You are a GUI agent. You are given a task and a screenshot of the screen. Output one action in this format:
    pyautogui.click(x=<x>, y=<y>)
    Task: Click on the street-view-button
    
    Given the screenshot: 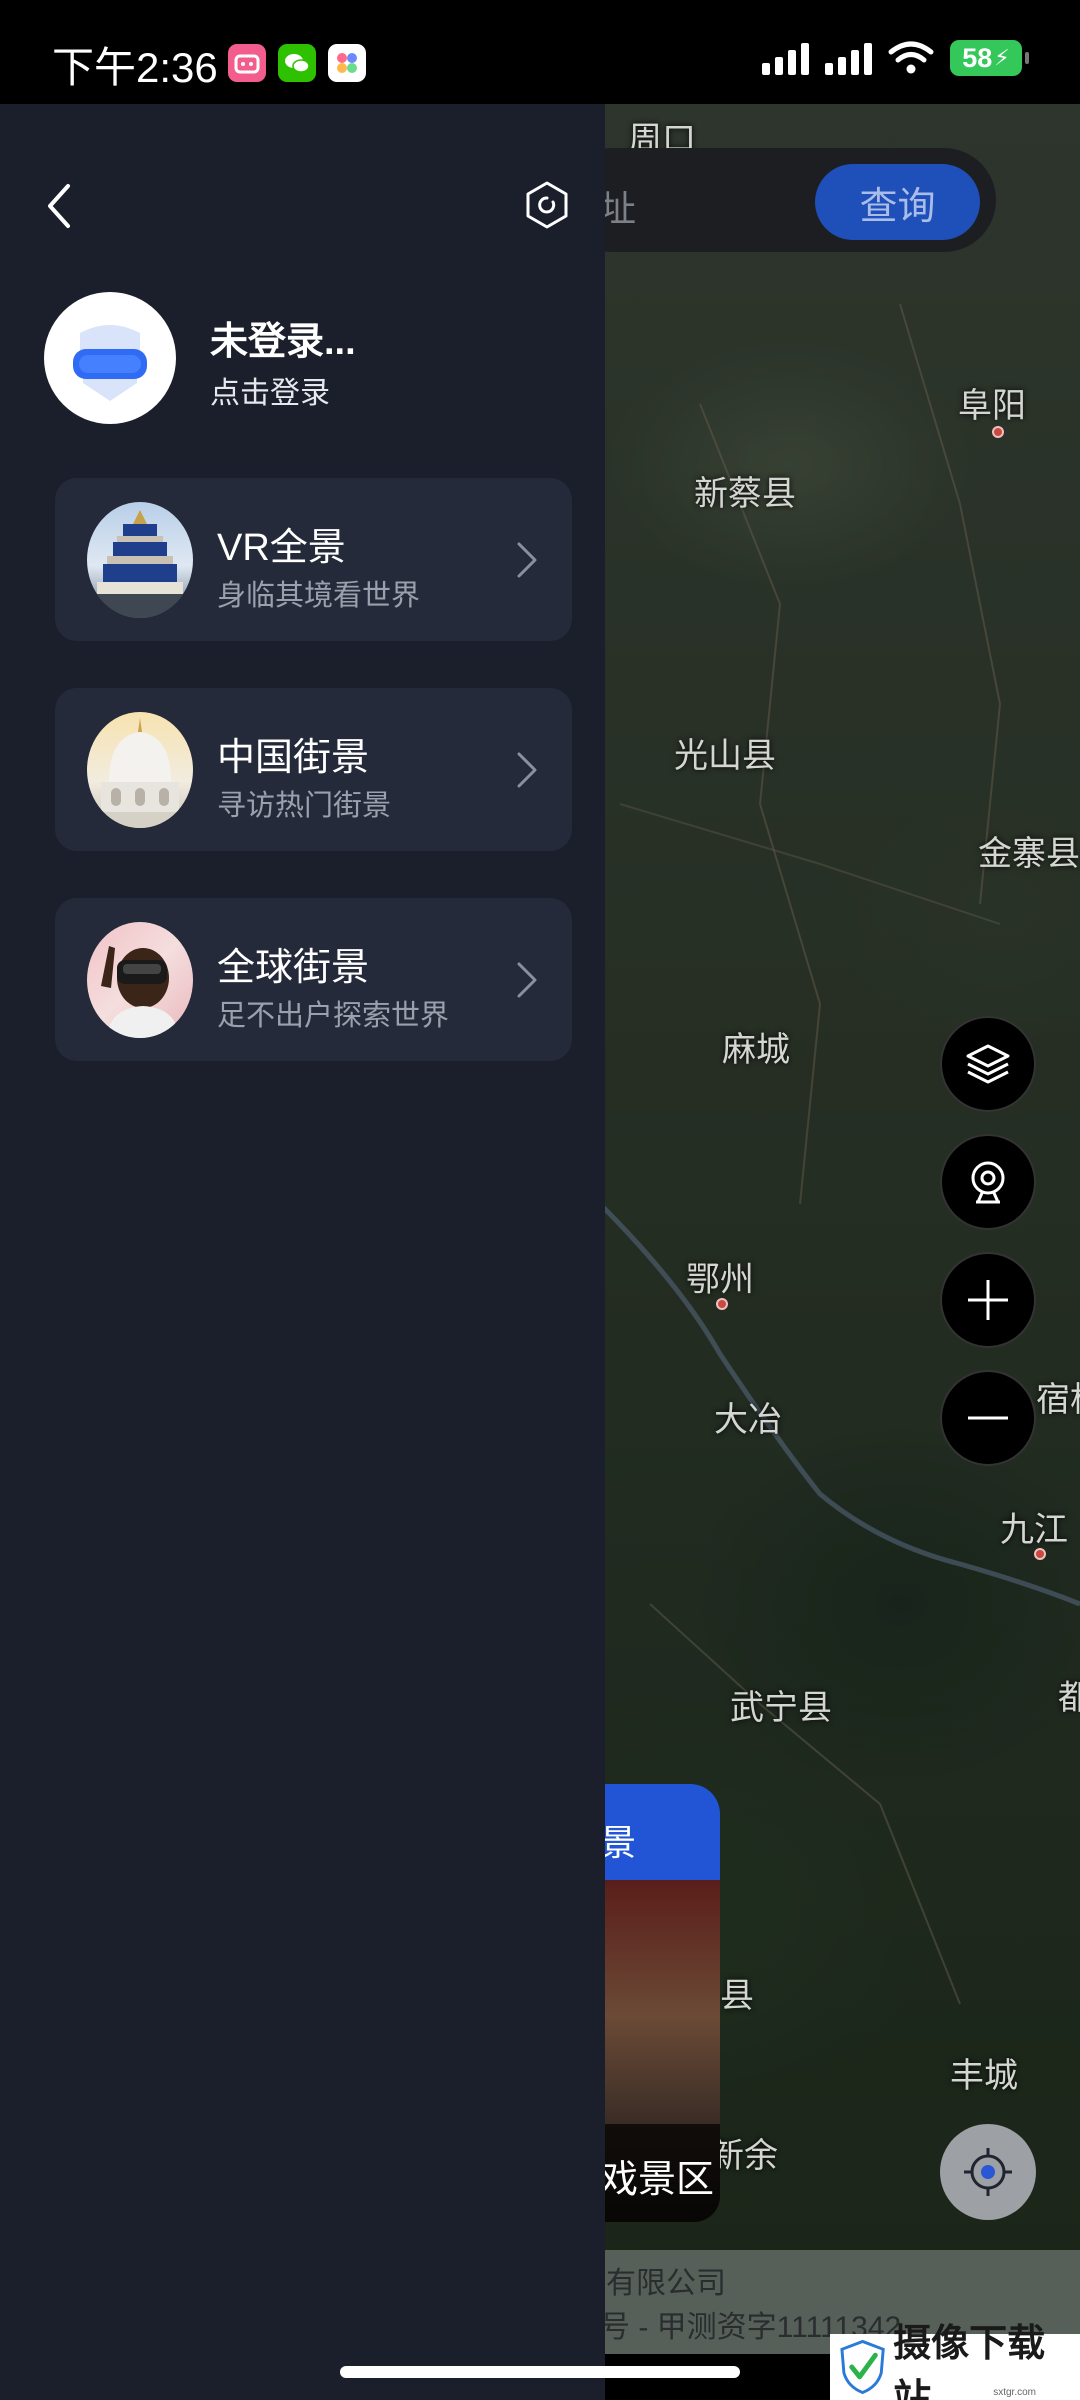 What is the action you would take?
    pyautogui.click(x=988, y=1182)
    